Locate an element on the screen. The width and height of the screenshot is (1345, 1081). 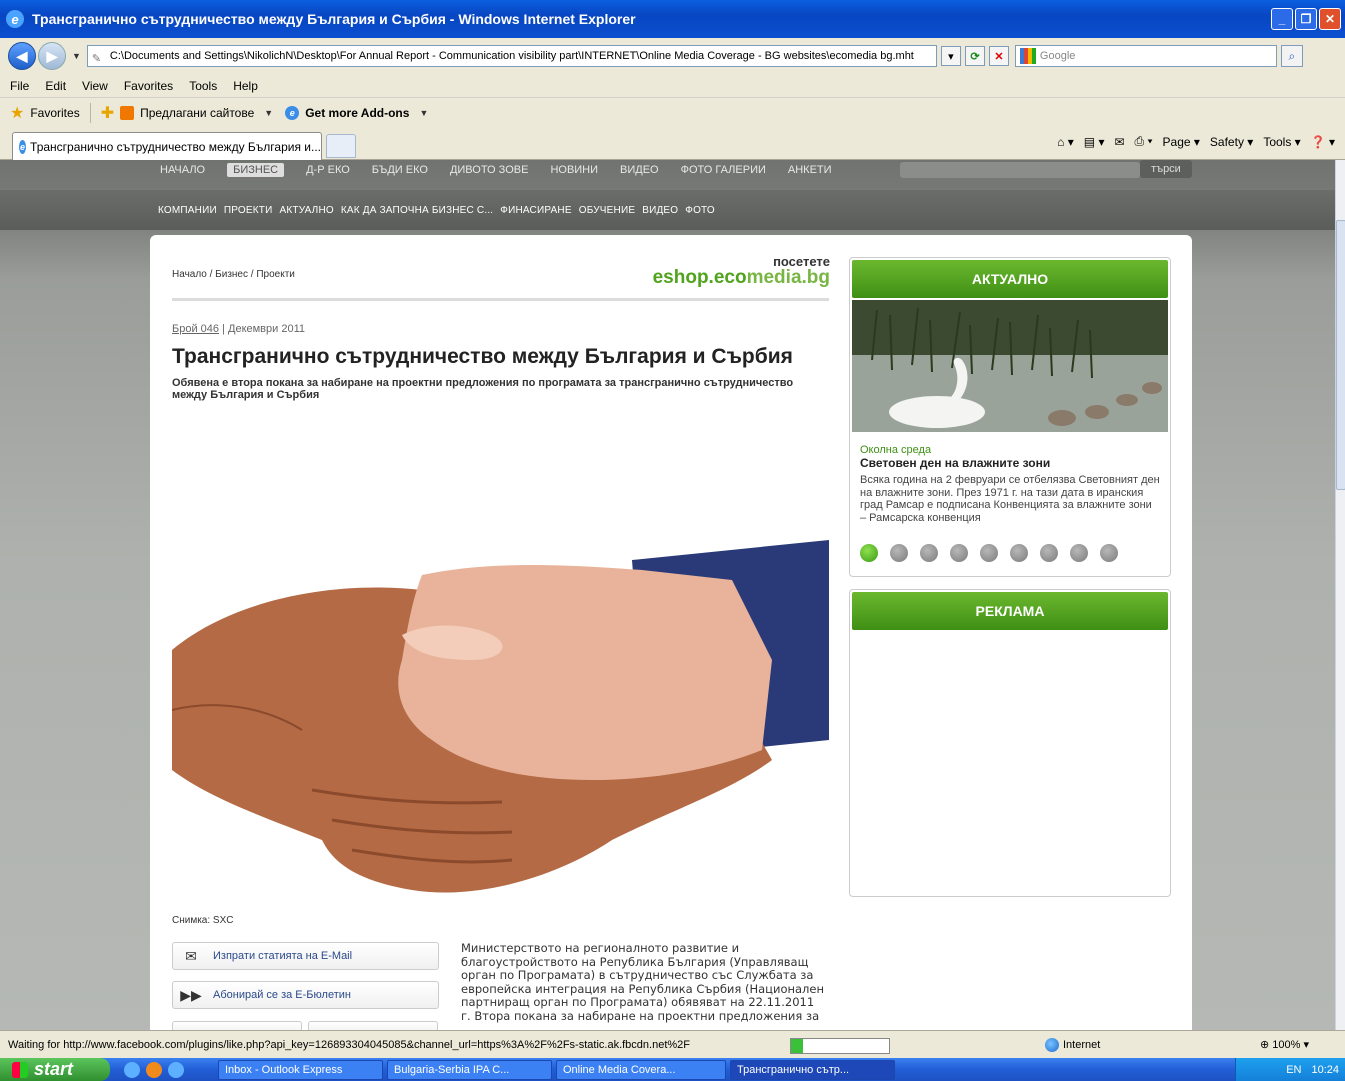
issue-date: Декември 2011 is located at coordinates (266, 329).